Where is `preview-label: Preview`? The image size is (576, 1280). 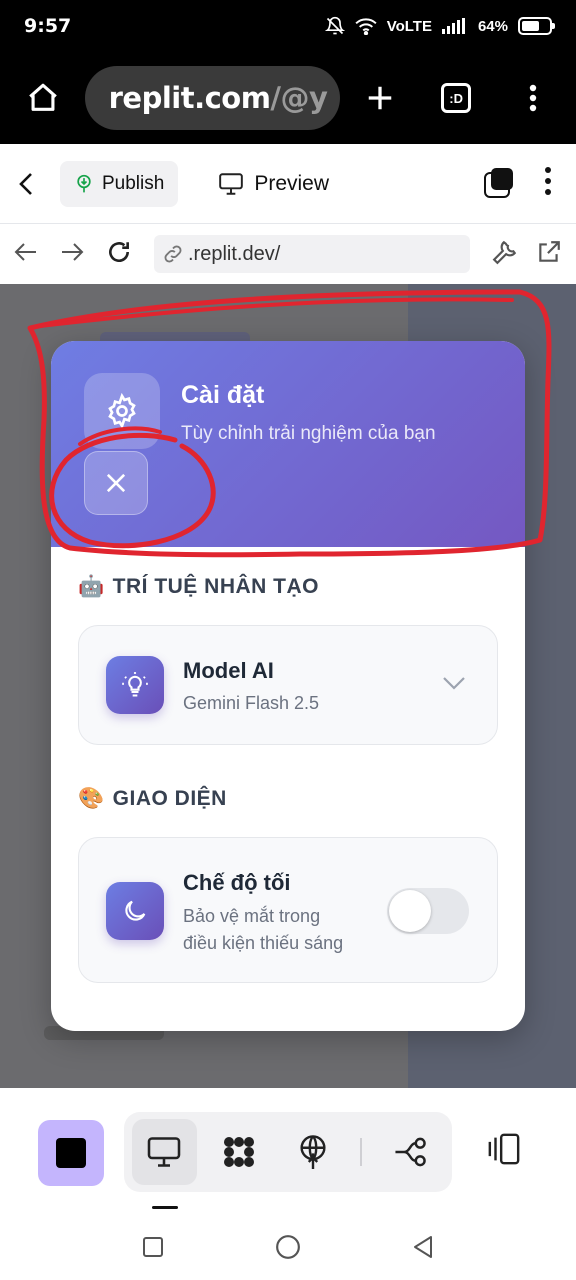
preview-label: Preview is located at coordinates (292, 183).